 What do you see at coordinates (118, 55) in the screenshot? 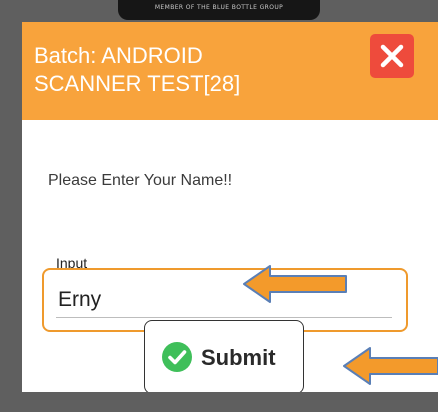
I see `dialog-title-line1: Batch: ANDROID` at bounding box center [118, 55].